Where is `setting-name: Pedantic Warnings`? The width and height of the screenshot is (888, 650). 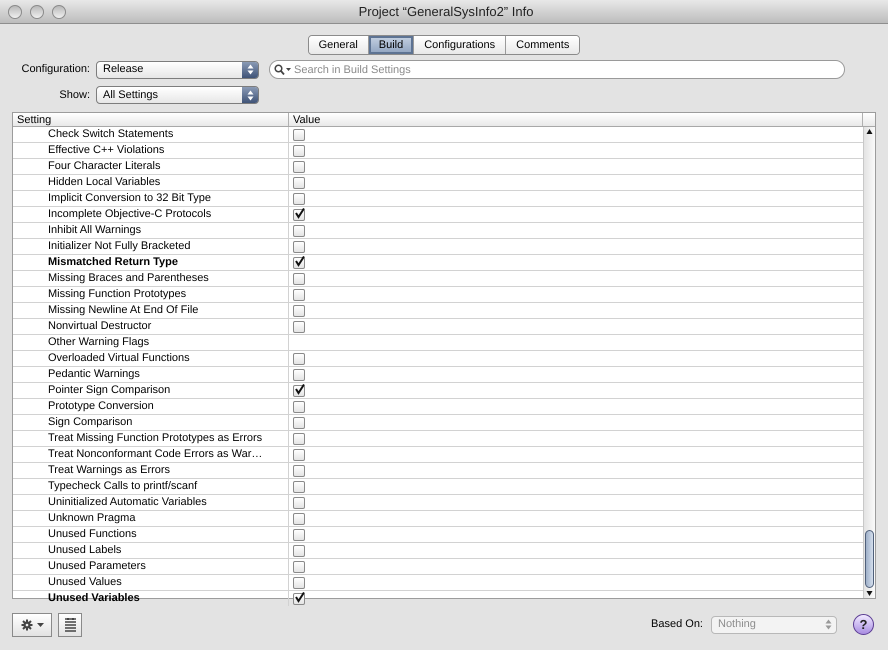
setting-name: Pedantic Warnings is located at coordinates (151, 374).